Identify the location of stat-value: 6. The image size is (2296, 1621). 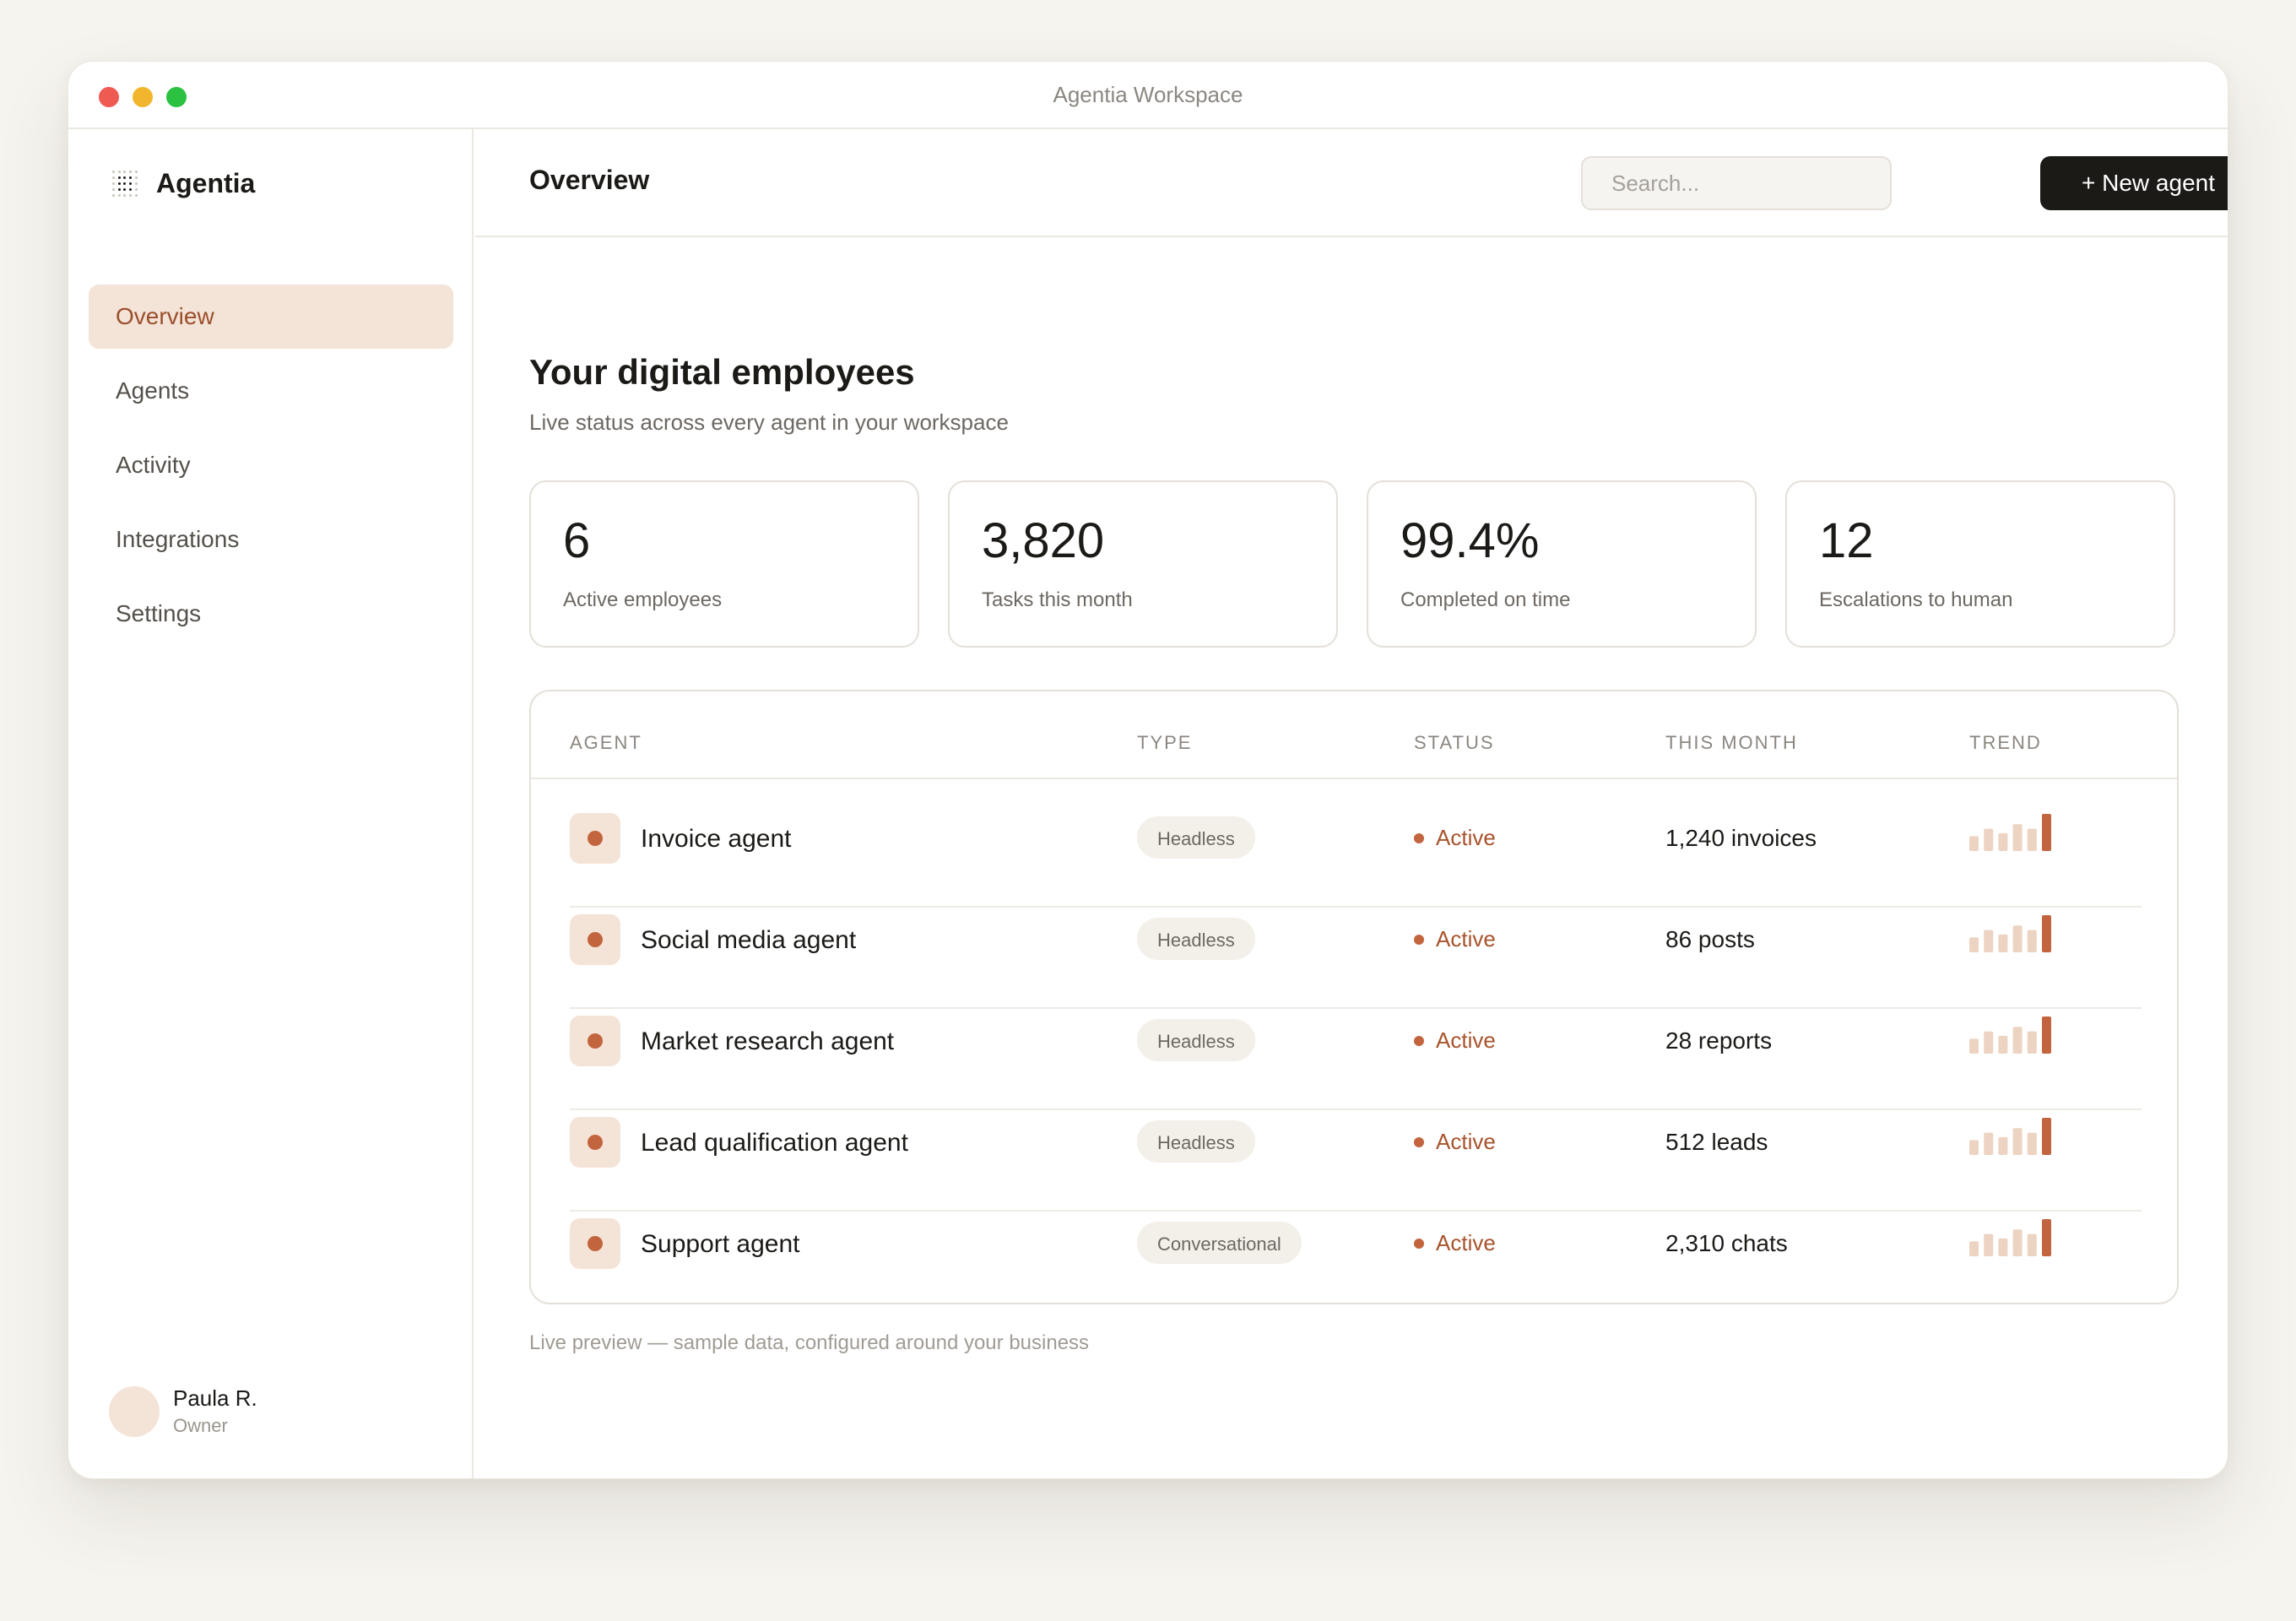
(577, 540).